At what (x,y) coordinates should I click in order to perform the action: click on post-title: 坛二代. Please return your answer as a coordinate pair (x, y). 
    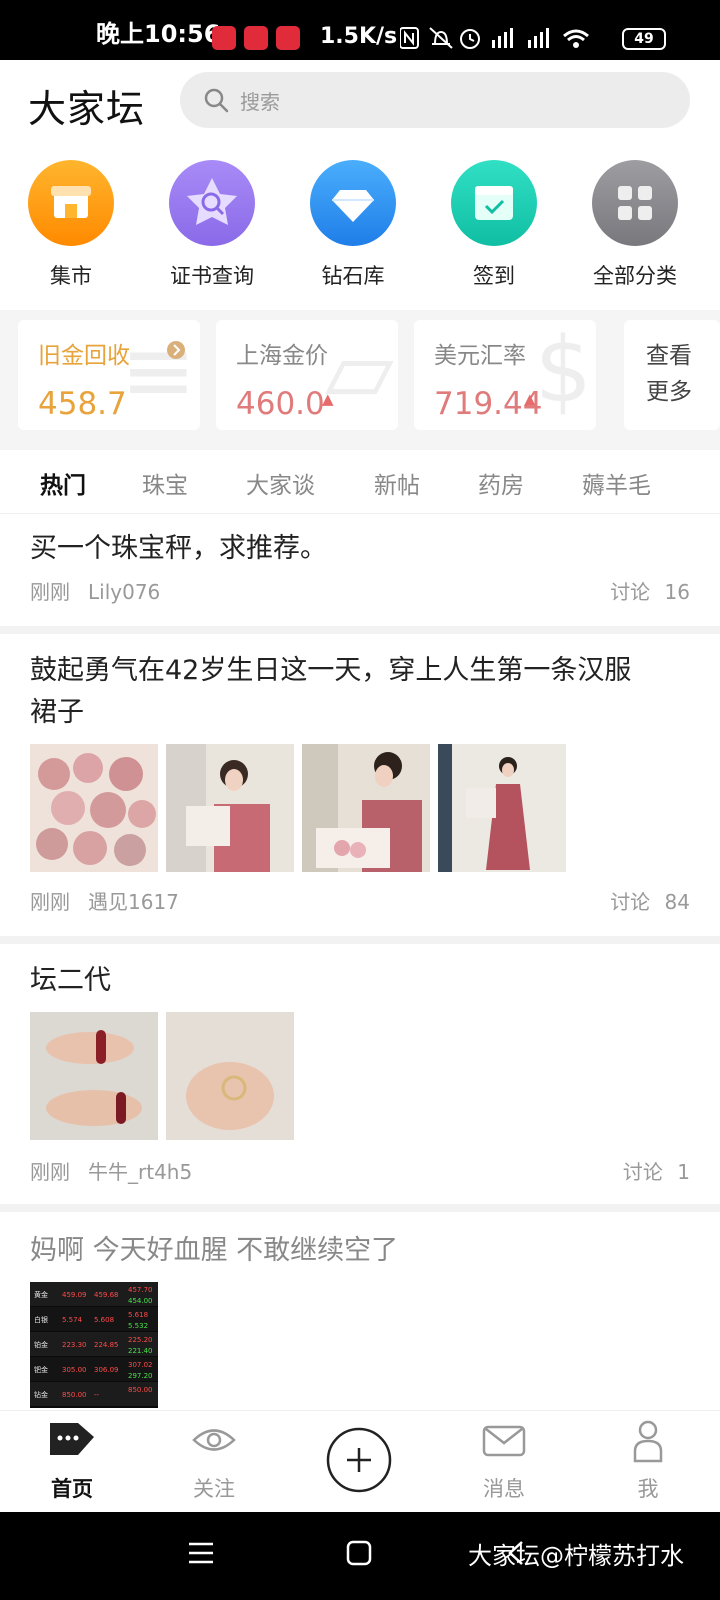
    Looking at the image, I should click on (70, 980).